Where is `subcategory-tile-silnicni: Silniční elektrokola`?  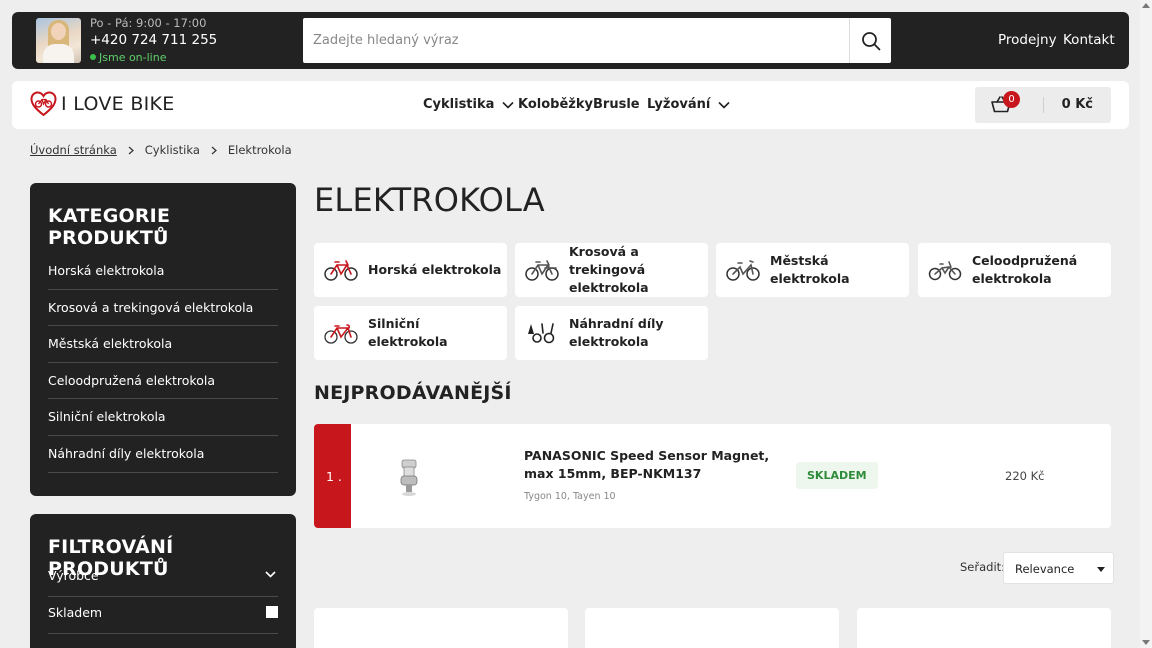
subcategory-tile-silnicni: Silniční elektrokola is located at coordinates (410, 333).